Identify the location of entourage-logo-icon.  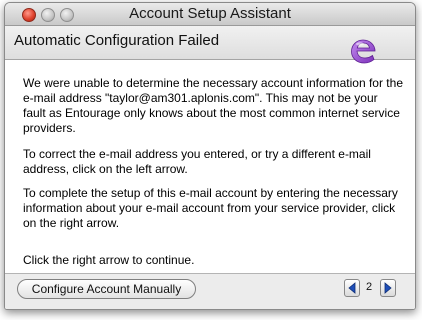
(363, 52).